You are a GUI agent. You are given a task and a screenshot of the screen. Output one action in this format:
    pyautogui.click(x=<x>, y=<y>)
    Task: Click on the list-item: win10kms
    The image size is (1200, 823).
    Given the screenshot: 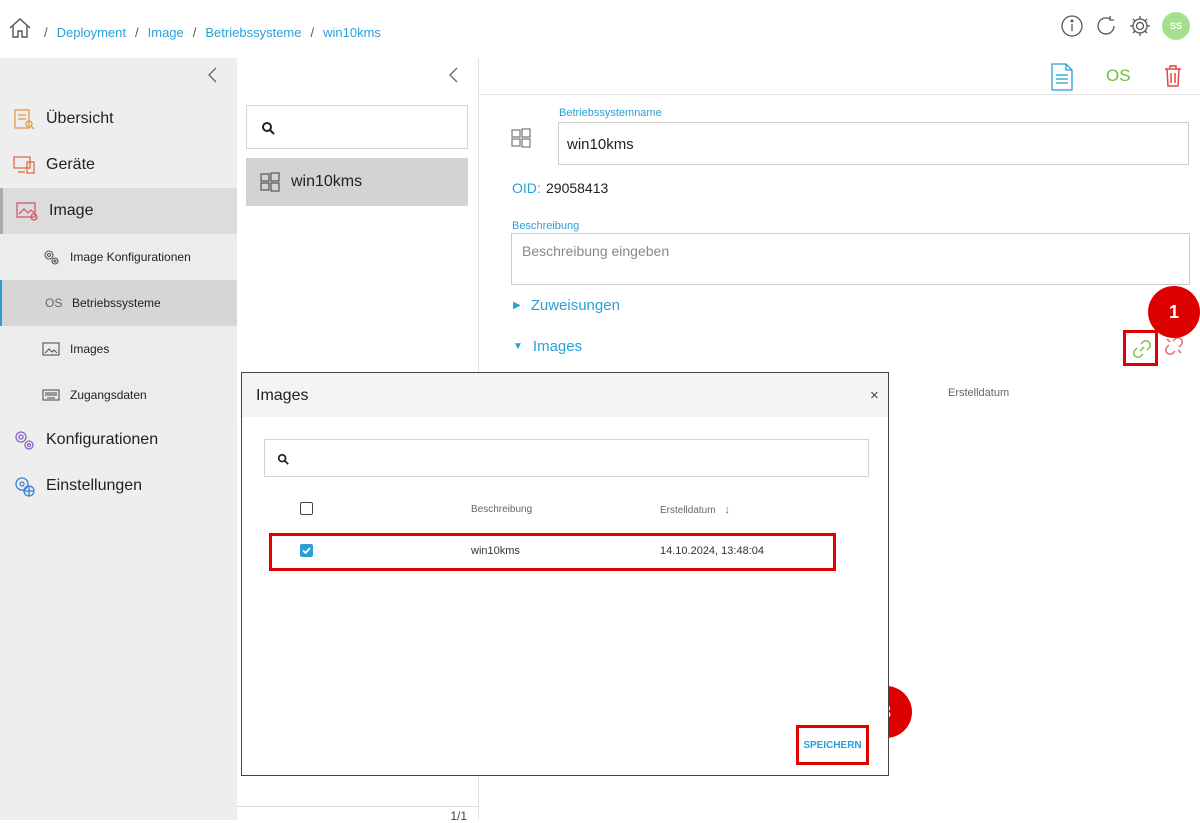 What is the action you would take?
    pyautogui.click(x=357, y=182)
    